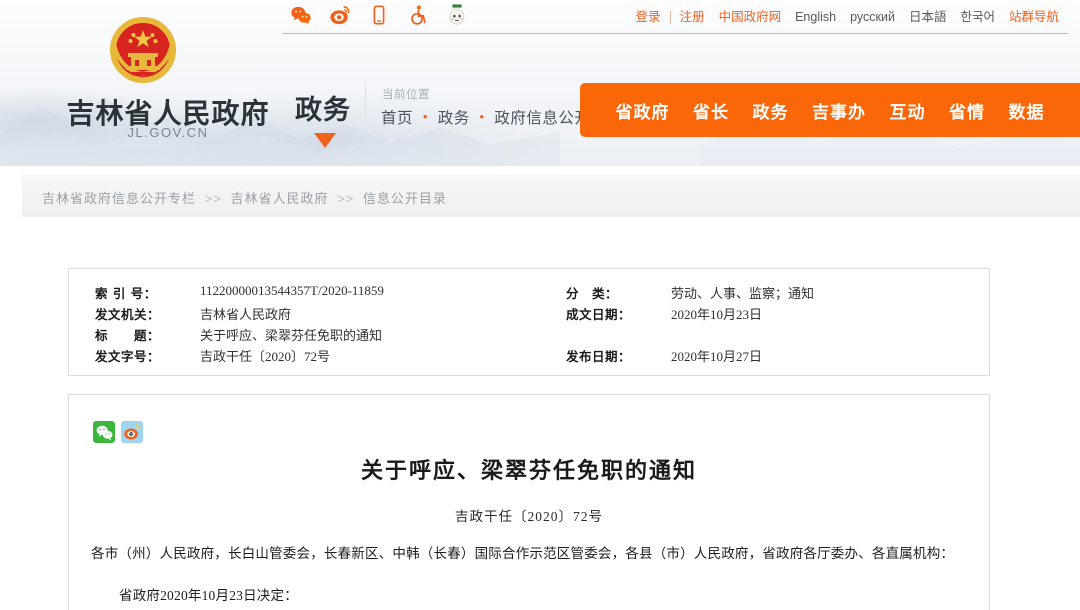  What do you see at coordinates (711, 110) in the screenshot?
I see `nav-item-governor: 省长` at bounding box center [711, 110].